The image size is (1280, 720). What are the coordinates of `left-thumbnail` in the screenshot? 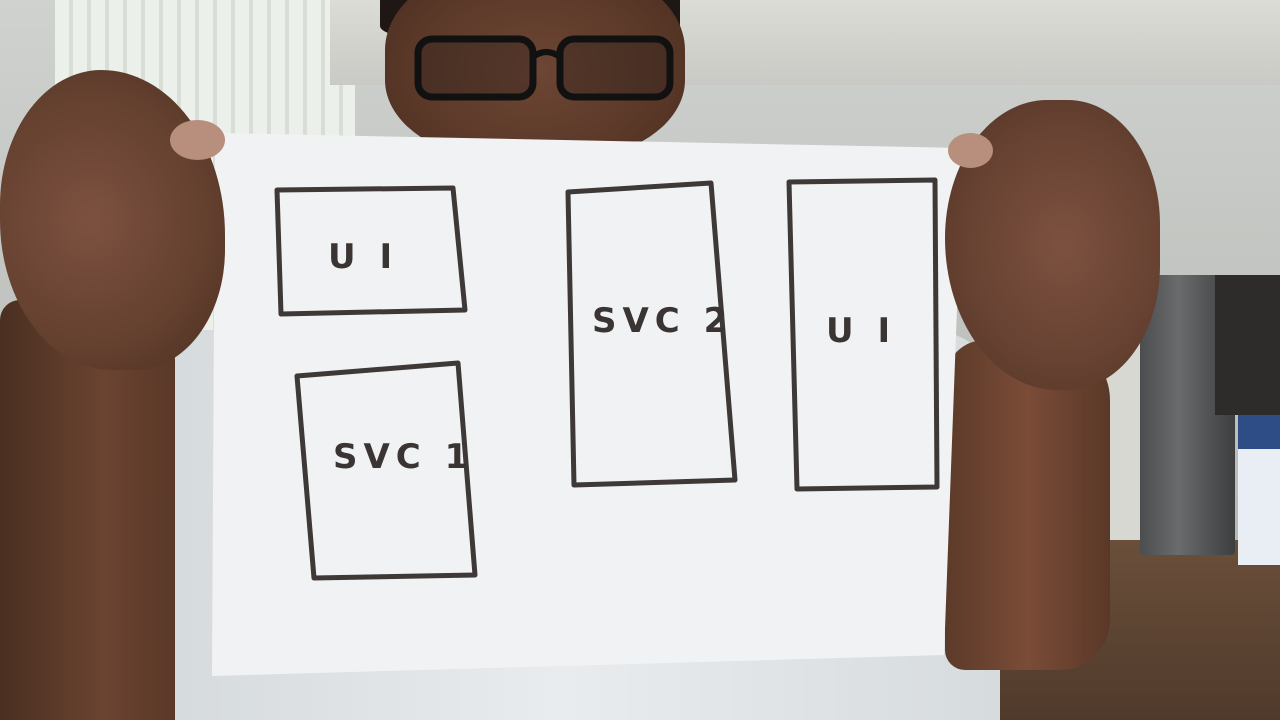 It's located at (197, 140).